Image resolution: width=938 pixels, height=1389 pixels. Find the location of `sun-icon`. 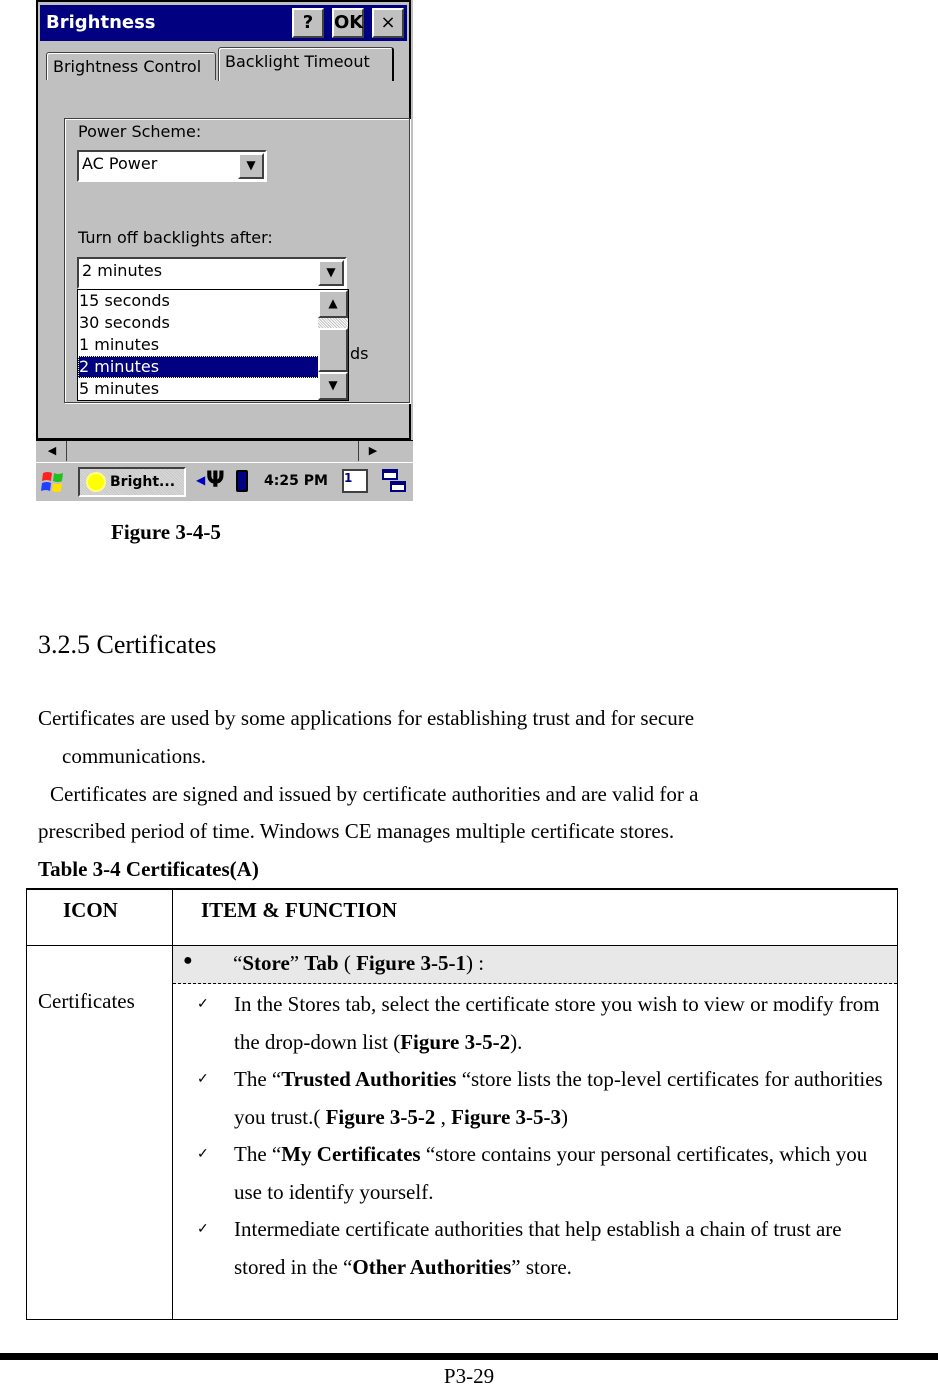

sun-icon is located at coordinates (96, 482).